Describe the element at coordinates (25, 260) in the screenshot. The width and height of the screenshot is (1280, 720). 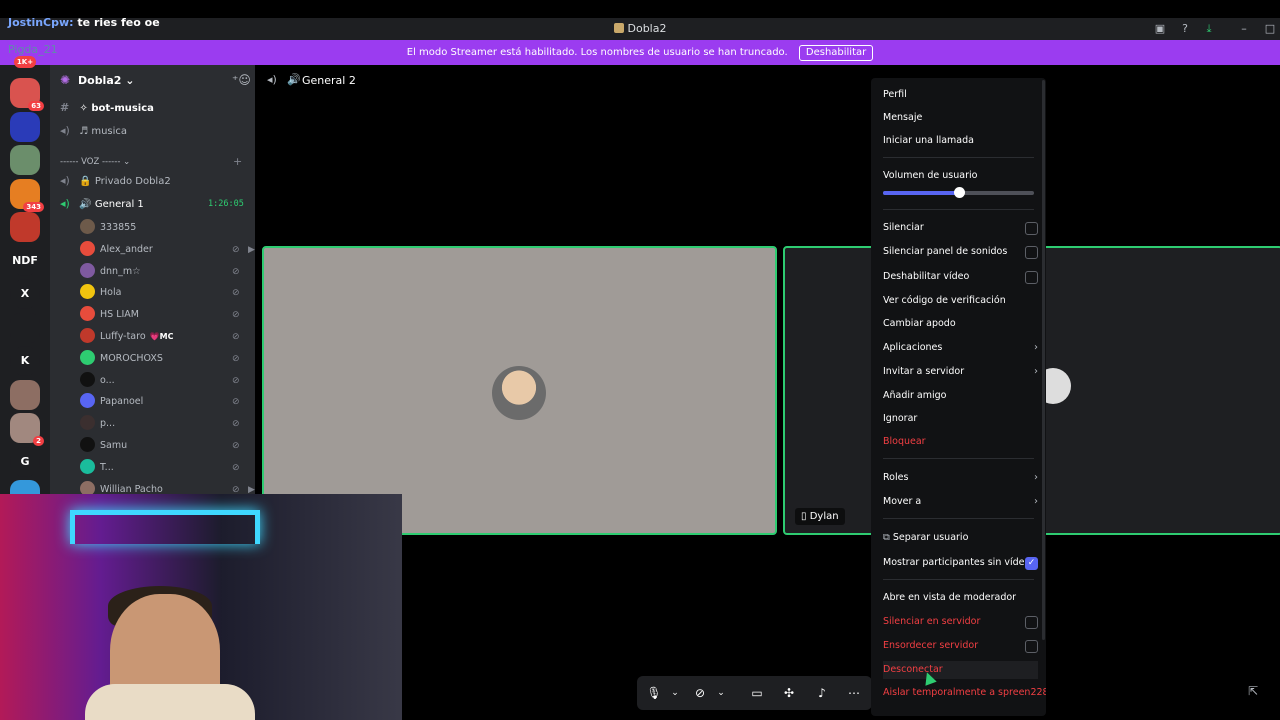
I see `server-icon-5: NDF` at that location.